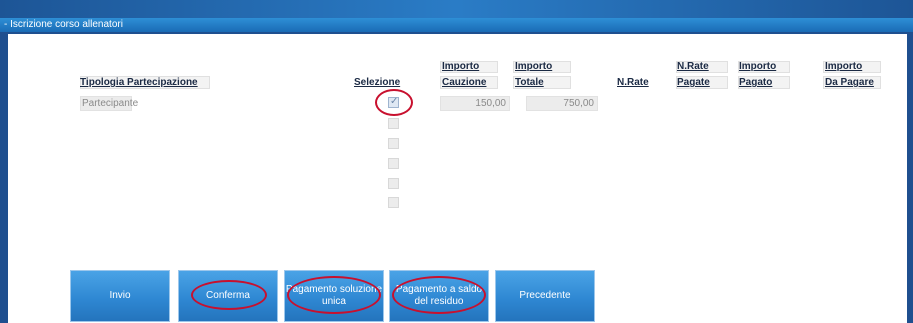 This screenshot has width=913, height=323. What do you see at coordinates (844, 66) in the screenshot?
I see `header-dapagare-top: Importo` at bounding box center [844, 66].